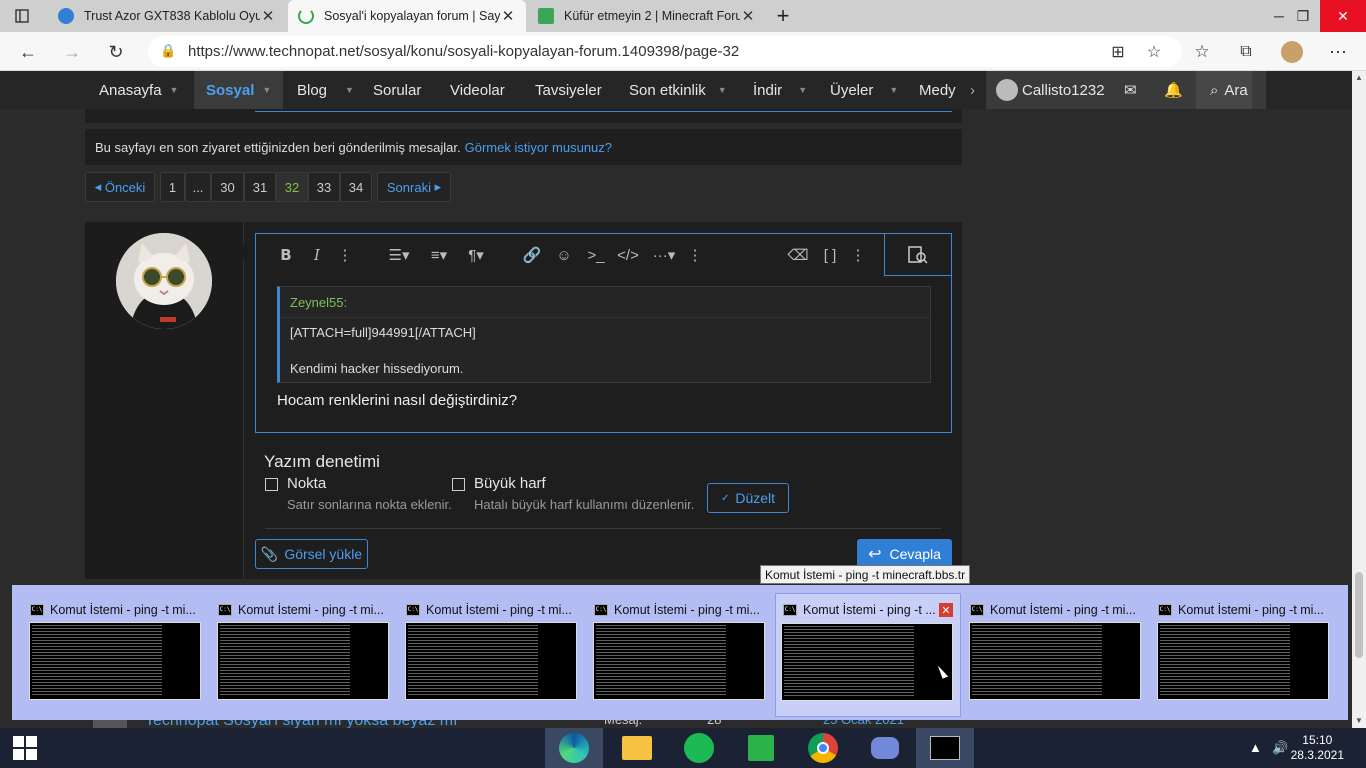  Describe the element at coordinates (399, 255) in the screenshot. I see `list-icon: ☰▾` at that location.